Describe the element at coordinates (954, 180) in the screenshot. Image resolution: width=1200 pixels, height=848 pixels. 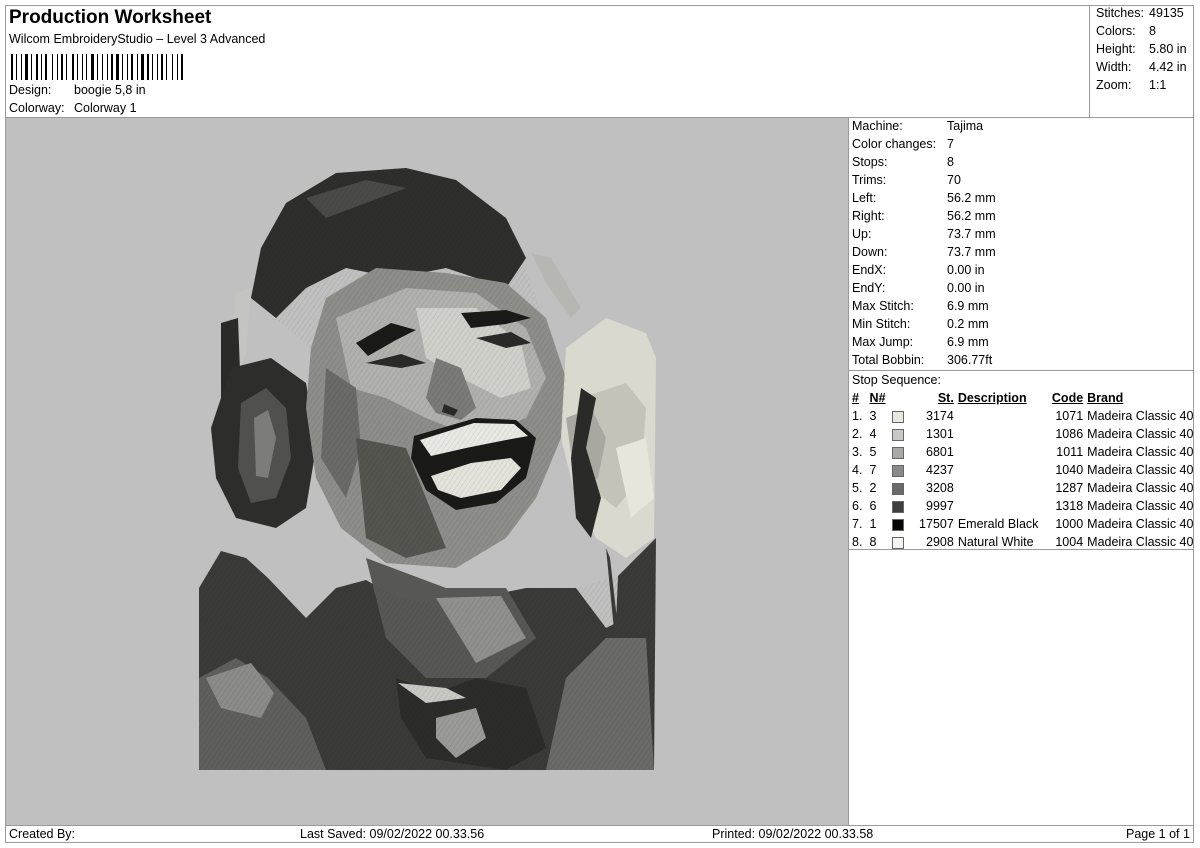
I see `info-value: 70` at that location.